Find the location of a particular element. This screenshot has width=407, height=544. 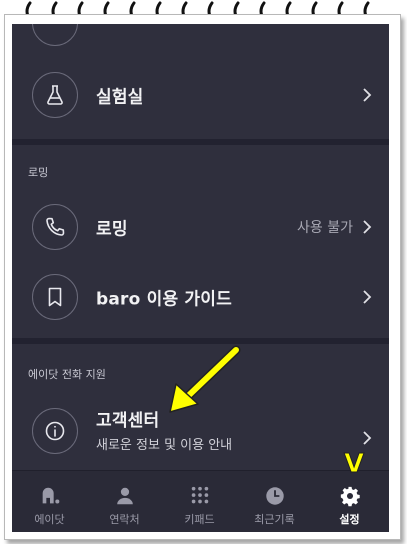

roaming-label: 로밍 is located at coordinates (112, 229).